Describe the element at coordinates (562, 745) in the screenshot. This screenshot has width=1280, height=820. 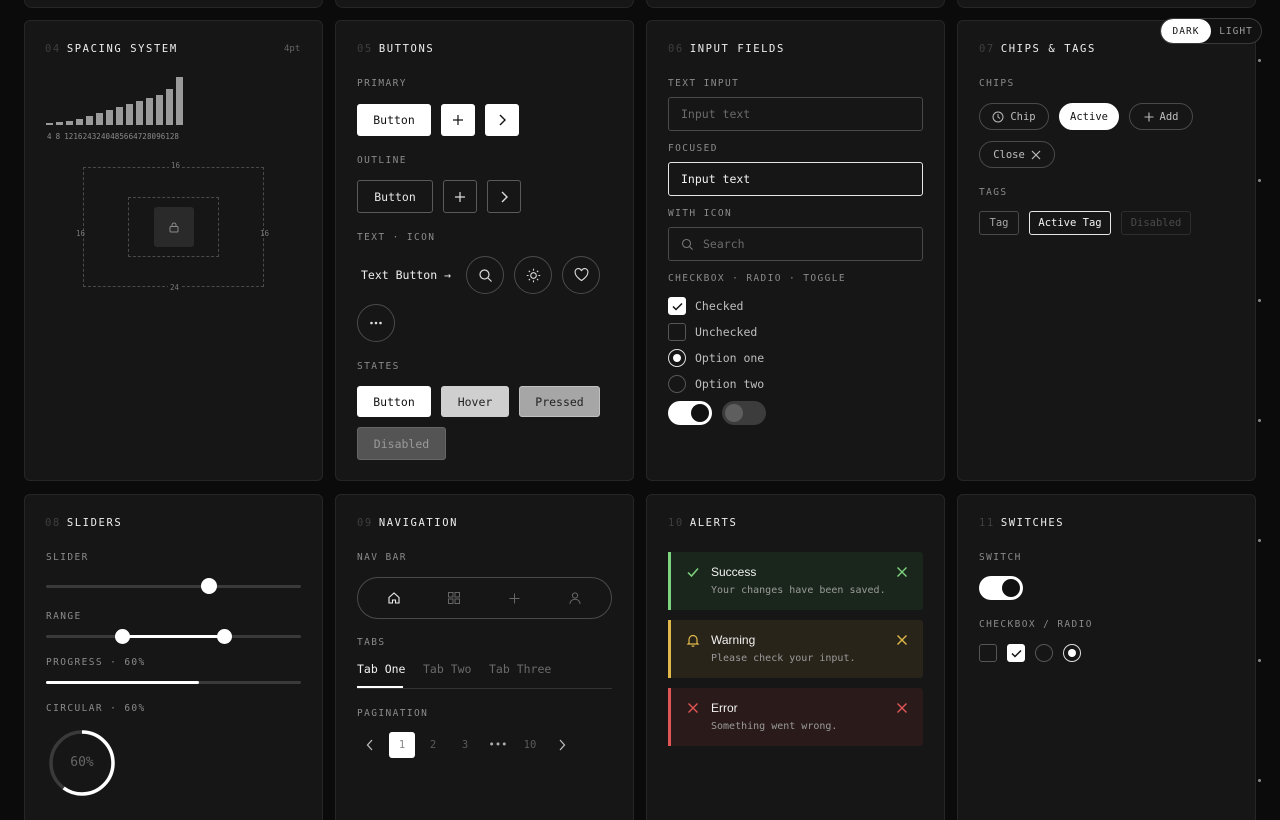
I see `pagination-next` at that location.